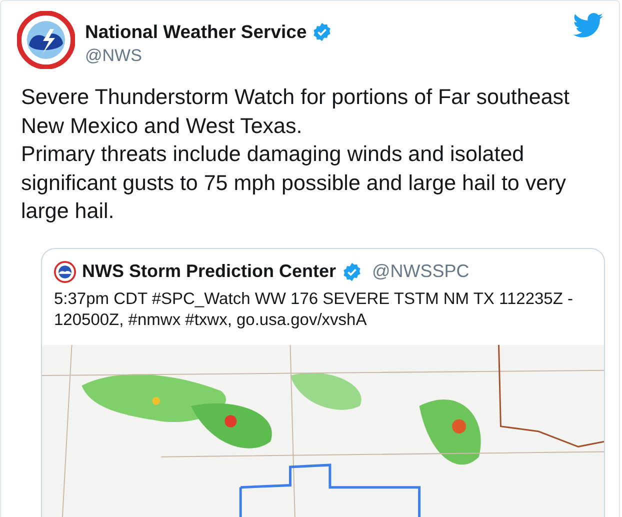 The width and height of the screenshot is (622, 517). Describe the element at coordinates (588, 25) in the screenshot. I see `bird-icon` at that location.